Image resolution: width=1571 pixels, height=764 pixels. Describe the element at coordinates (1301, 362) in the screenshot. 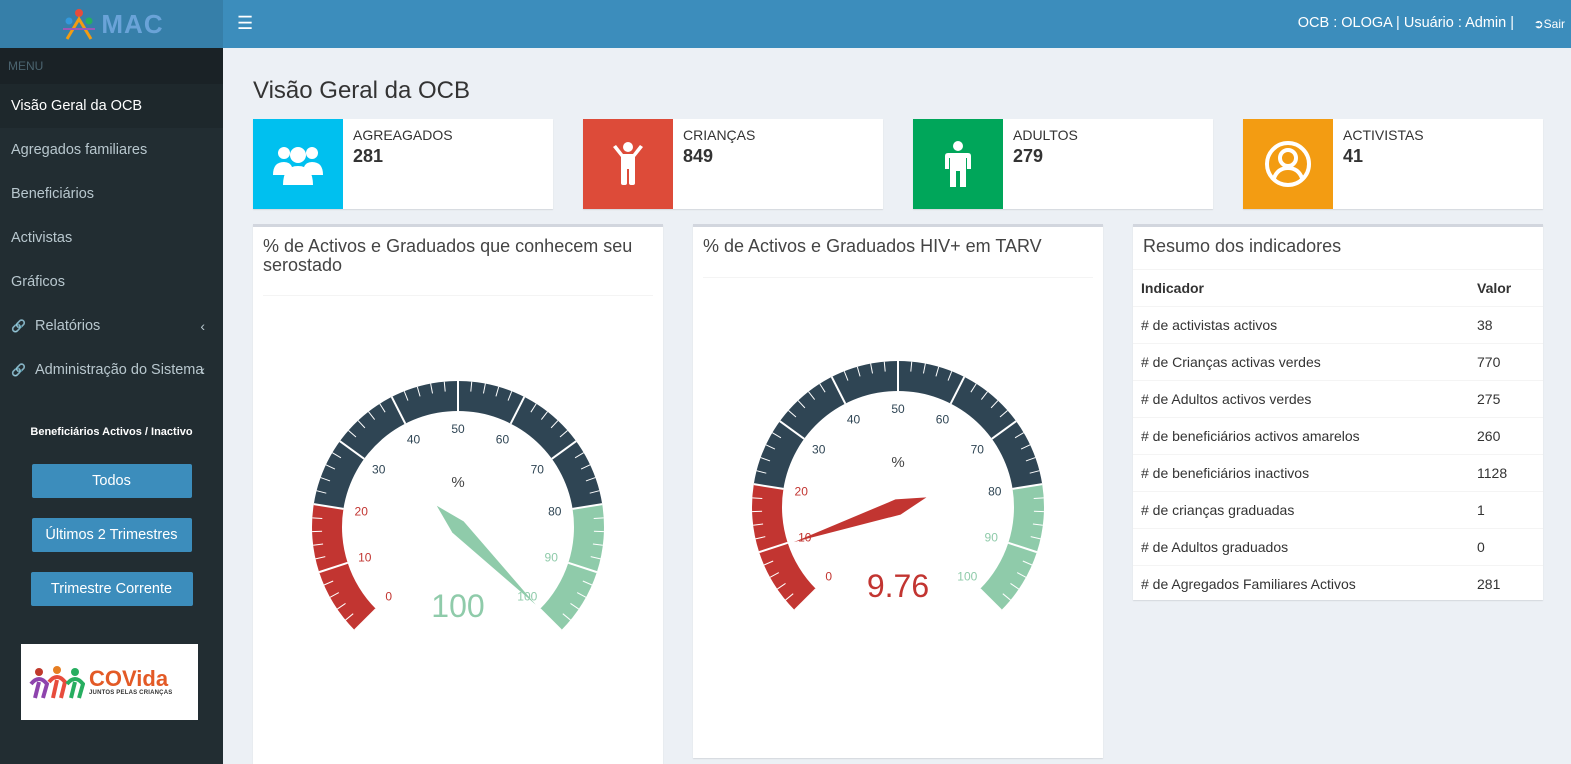

I see `indicator-name: # de Crianças activas verdes` at that location.